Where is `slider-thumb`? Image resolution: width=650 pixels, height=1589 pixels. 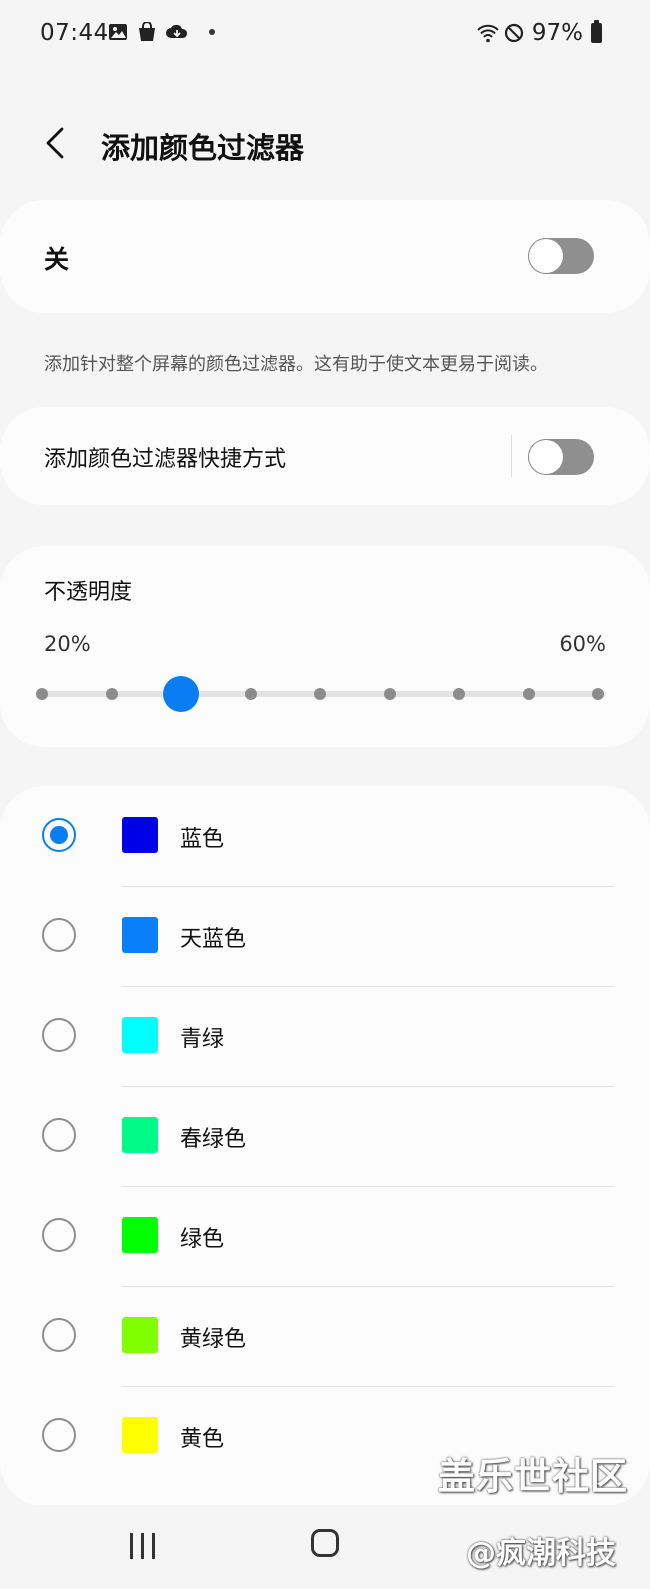 slider-thumb is located at coordinates (181, 694).